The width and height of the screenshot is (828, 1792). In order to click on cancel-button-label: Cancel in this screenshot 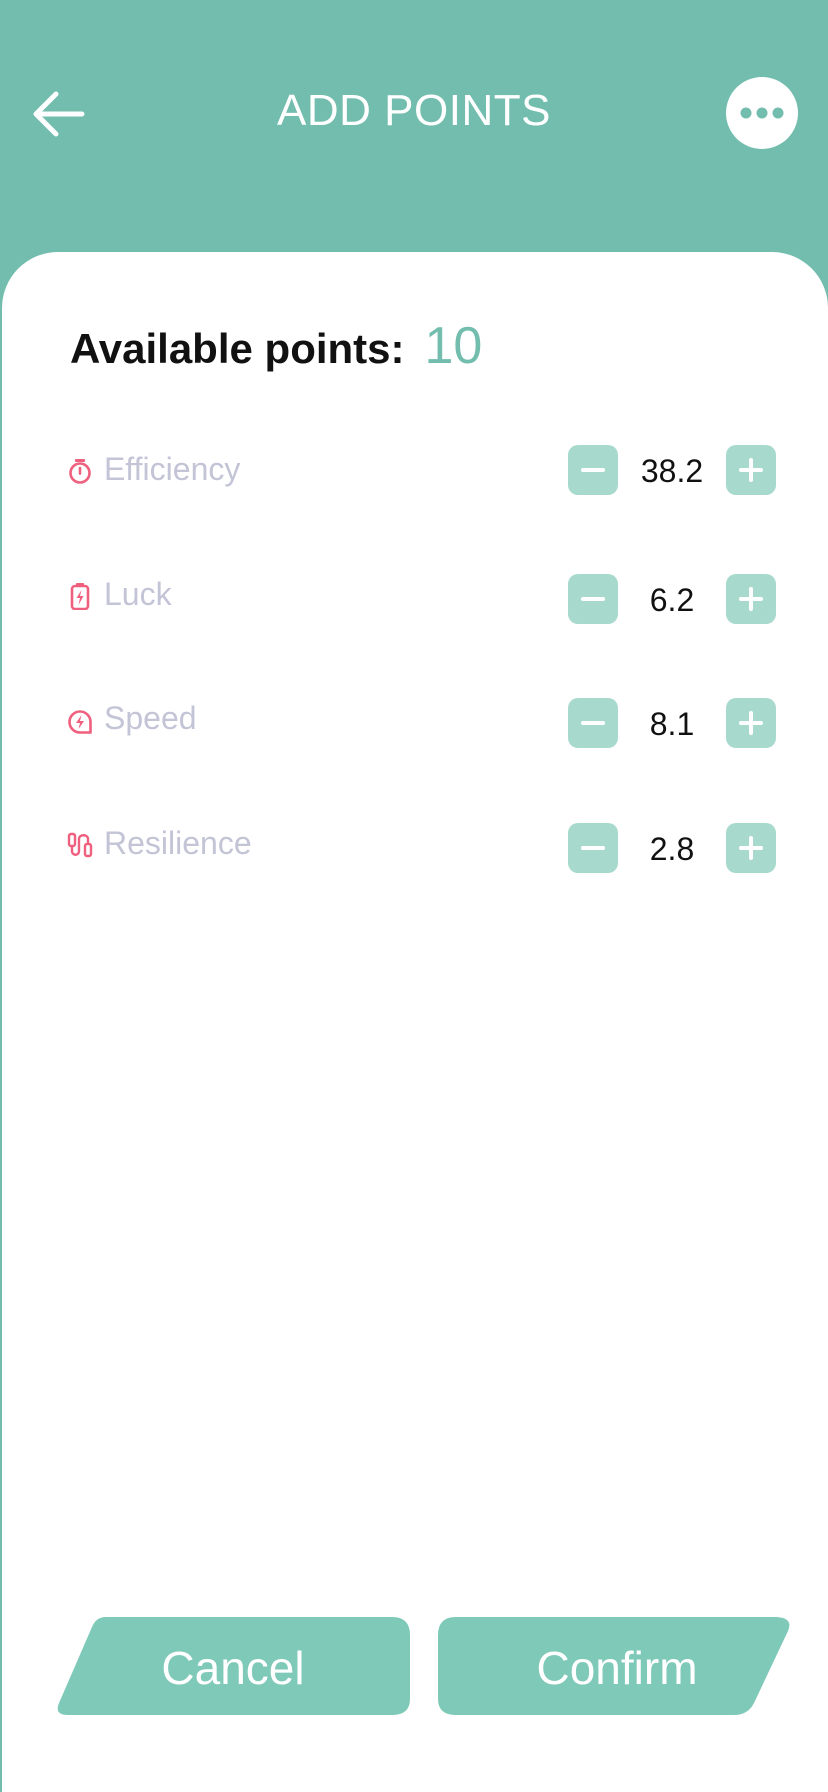, I will do `click(233, 1668)`.